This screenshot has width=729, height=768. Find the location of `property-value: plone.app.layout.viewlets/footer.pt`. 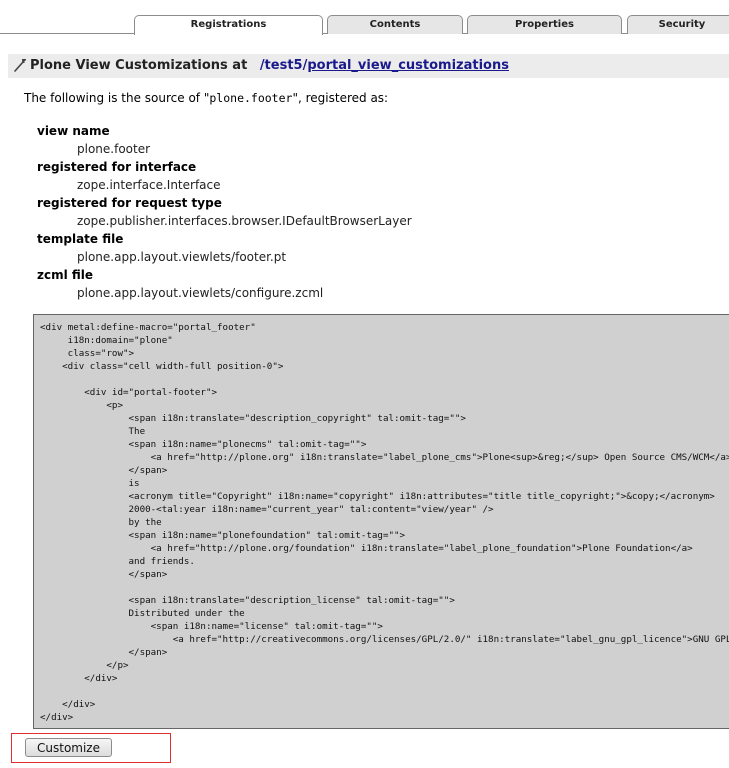

property-value: plone.app.layout.viewlets/footer.pt is located at coordinates (182, 257).